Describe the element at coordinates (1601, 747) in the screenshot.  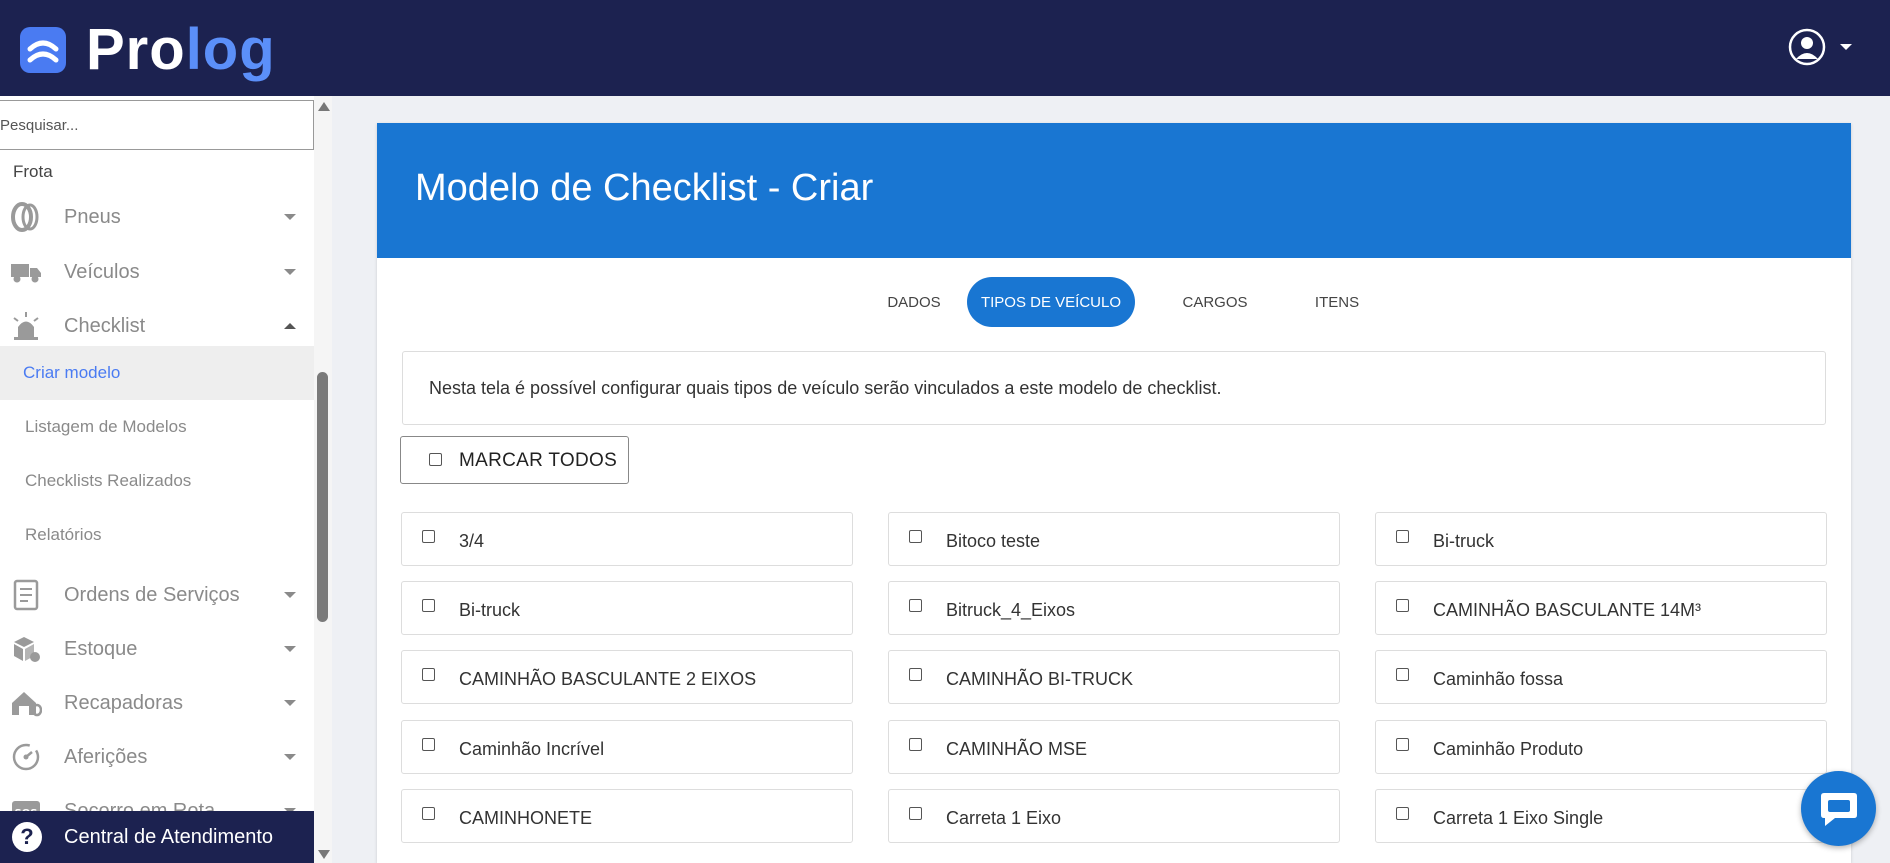
I see `vehicle-type-option: Caminhão Produto` at that location.